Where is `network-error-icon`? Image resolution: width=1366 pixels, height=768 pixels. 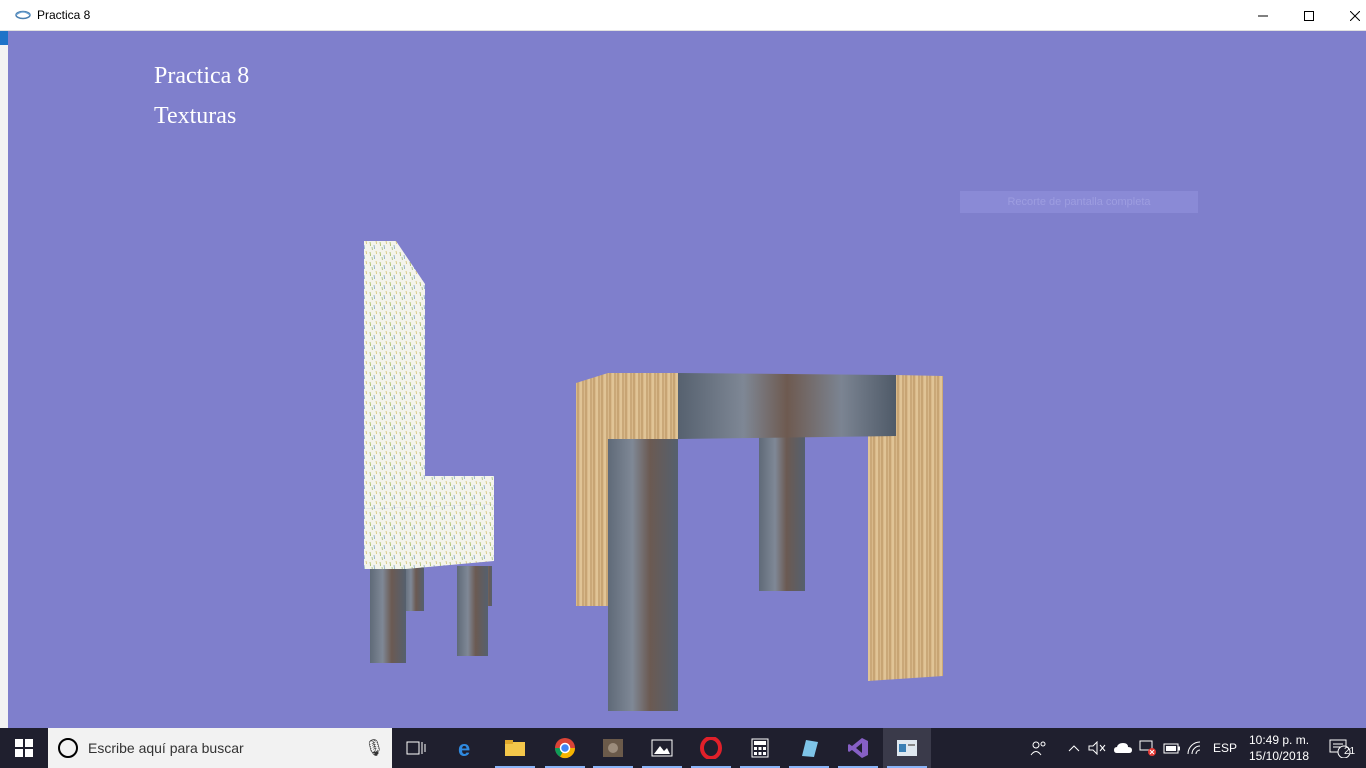 network-error-icon is located at coordinates (1148, 748).